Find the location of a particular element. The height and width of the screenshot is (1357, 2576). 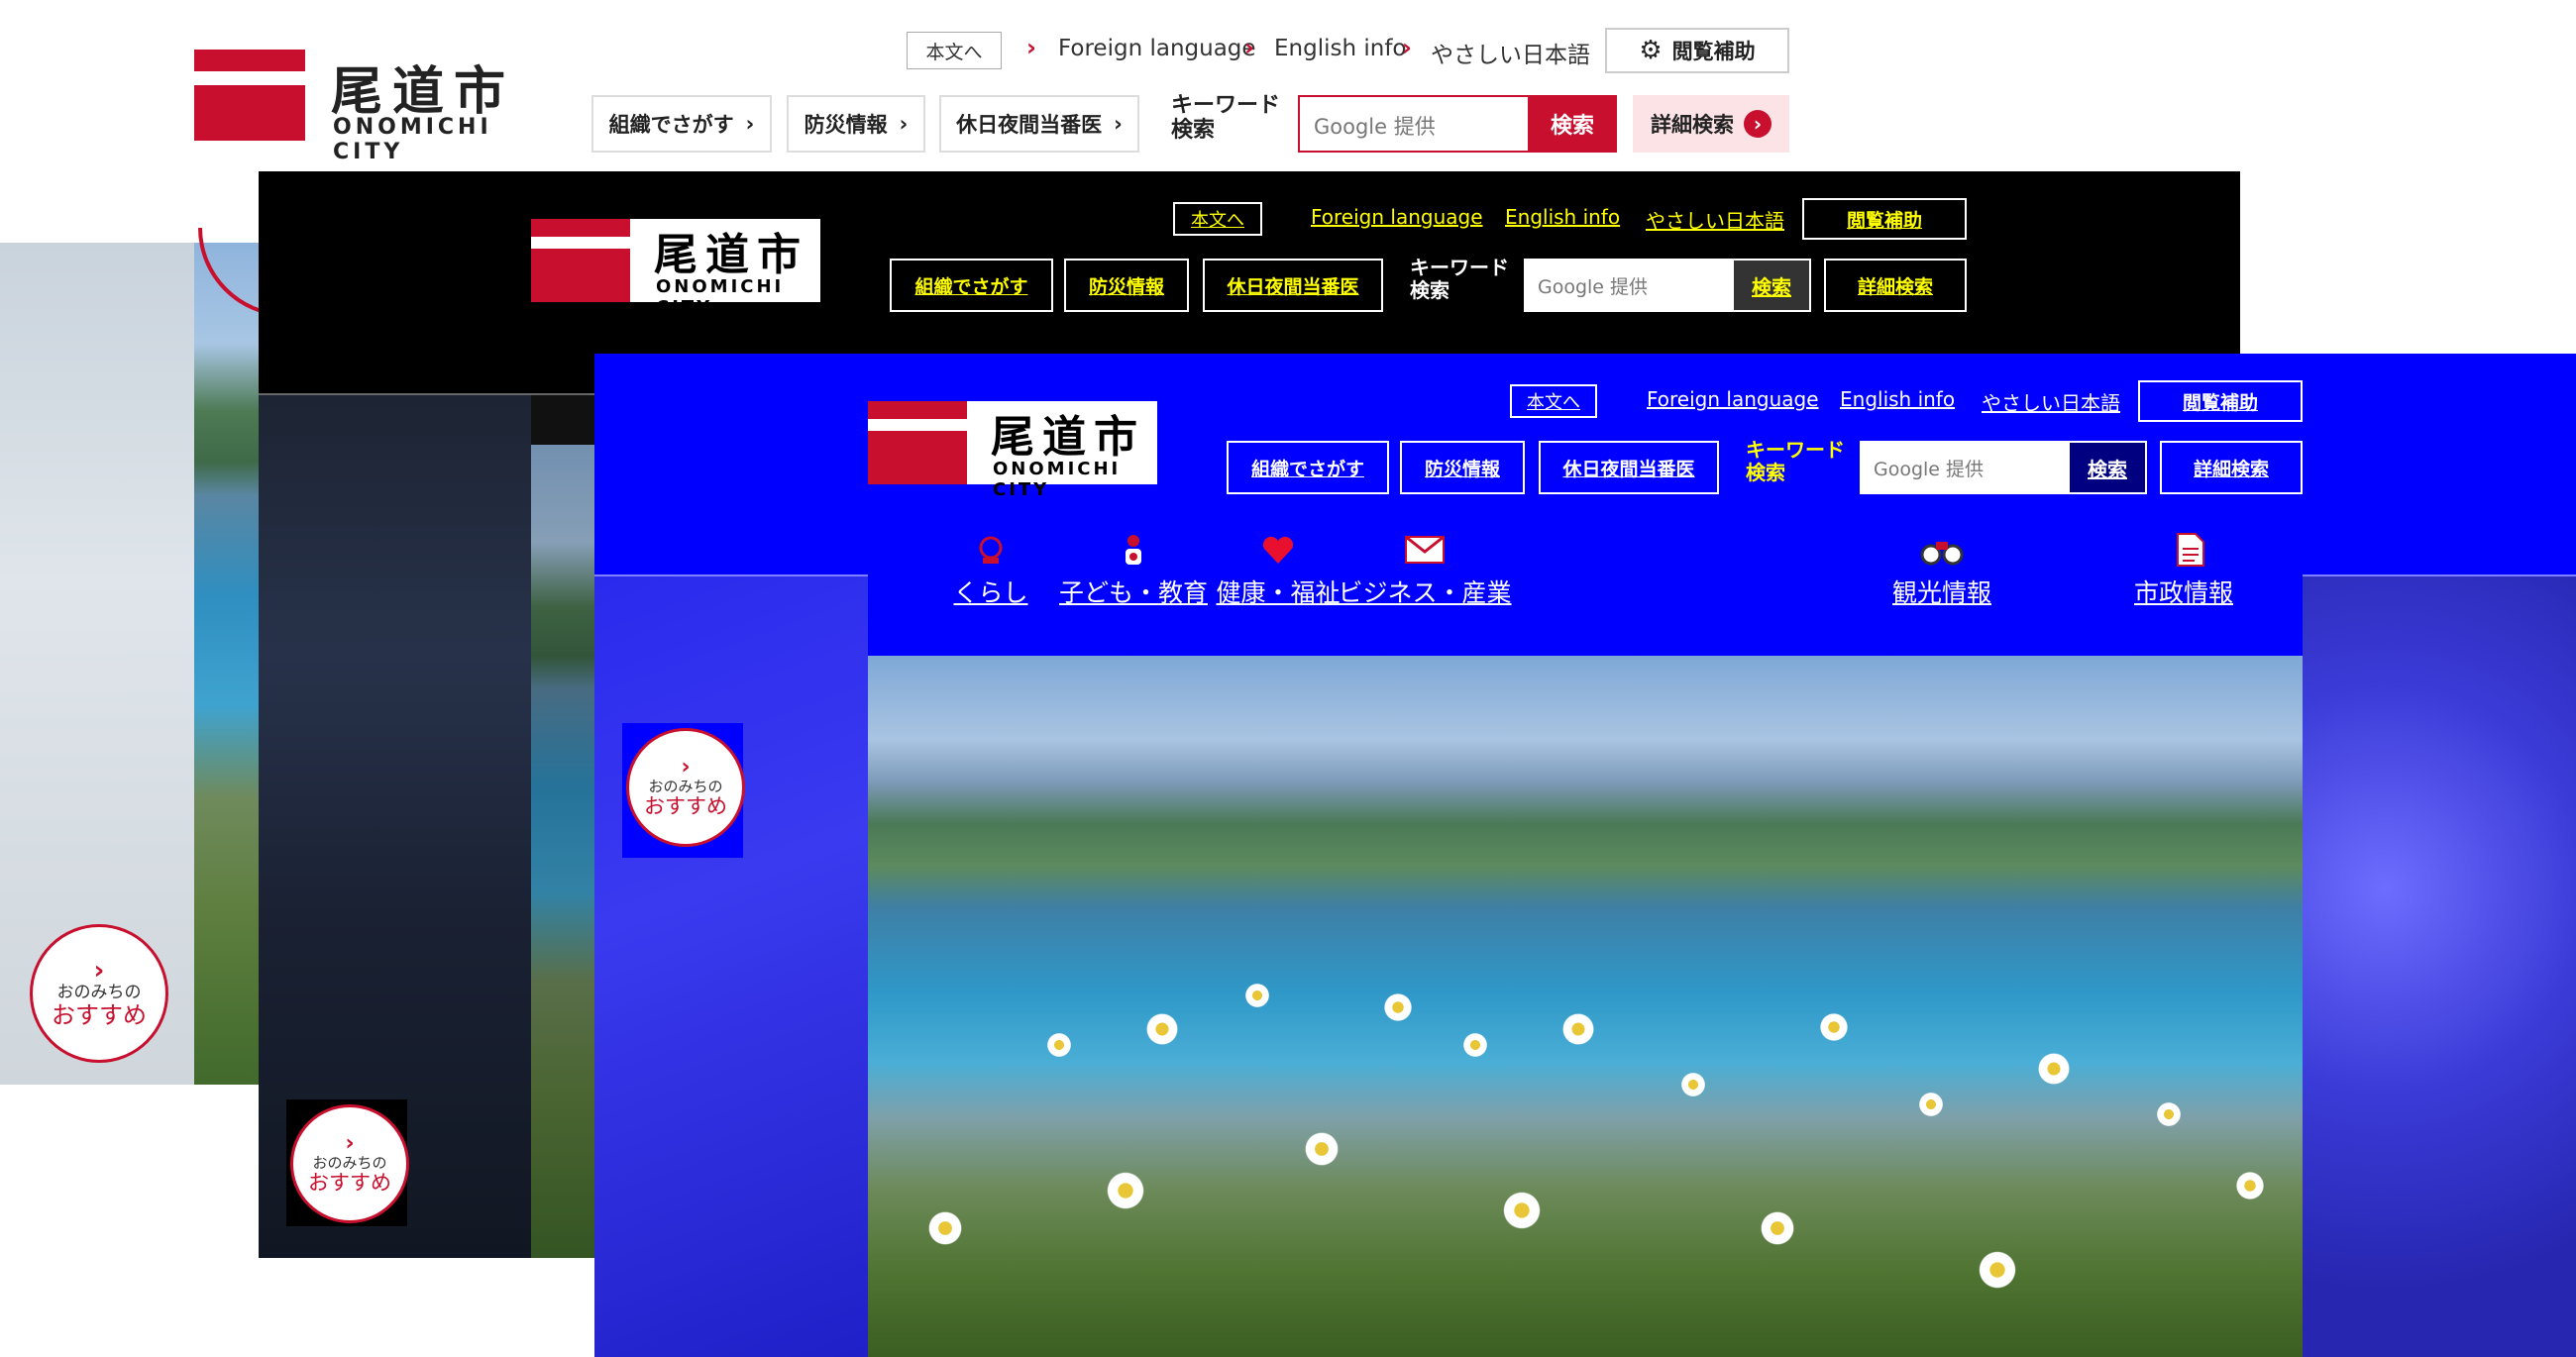

nav-item-tourism: 観光情報 is located at coordinates (1942, 591).